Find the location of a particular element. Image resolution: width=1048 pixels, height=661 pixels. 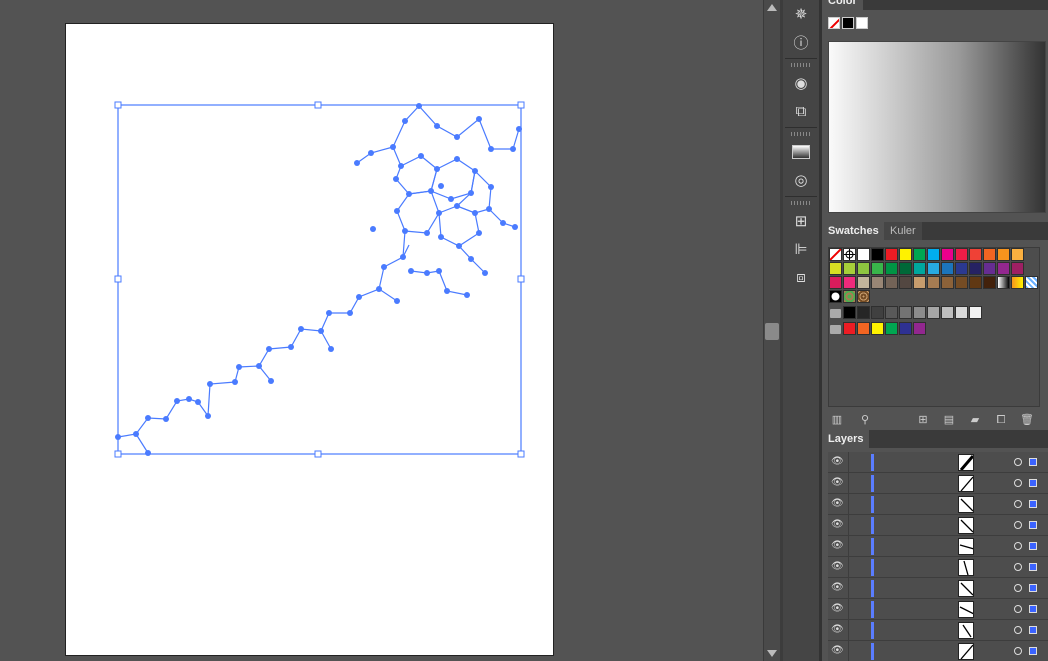

color-panel-tab: Color is located at coordinates (842, 5).